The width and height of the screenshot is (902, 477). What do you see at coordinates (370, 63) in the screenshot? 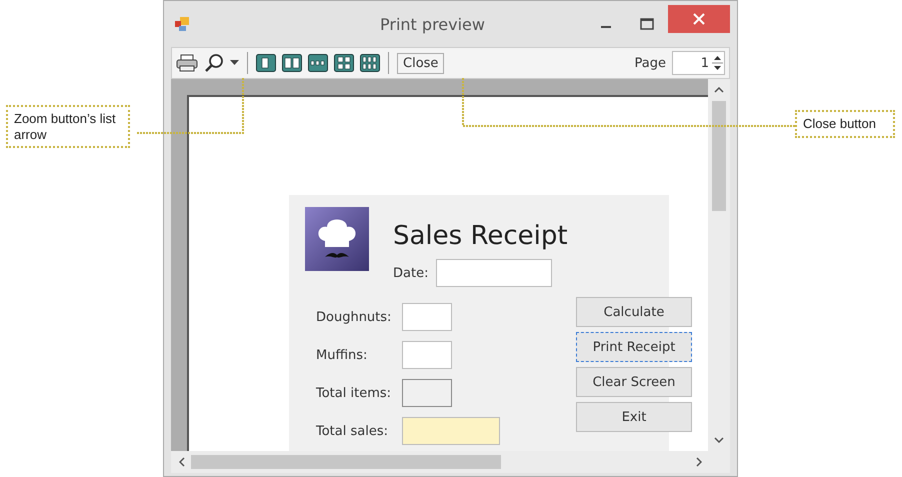
I see `six-pages-icon` at bounding box center [370, 63].